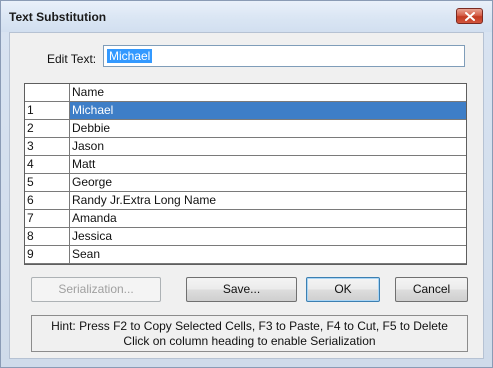 Image resolution: width=493 pixels, height=368 pixels. What do you see at coordinates (268, 182) in the screenshot?
I see `name-cell: George` at bounding box center [268, 182].